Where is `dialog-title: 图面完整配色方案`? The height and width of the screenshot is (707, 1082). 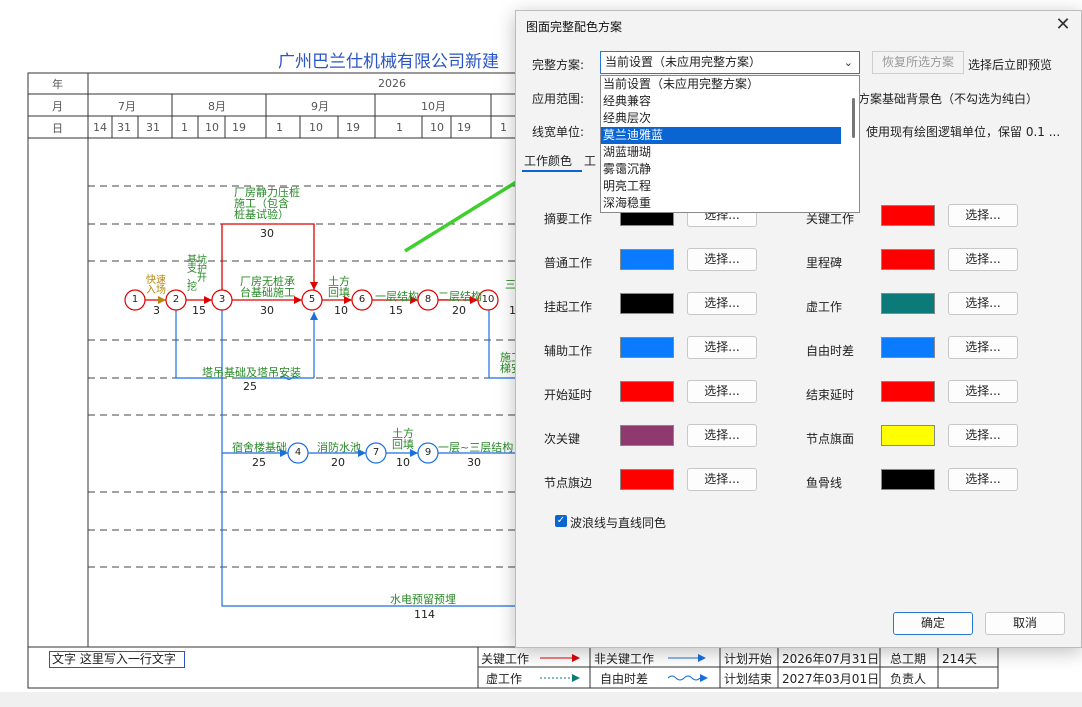
dialog-title: 图面完整配色方案 is located at coordinates (574, 27).